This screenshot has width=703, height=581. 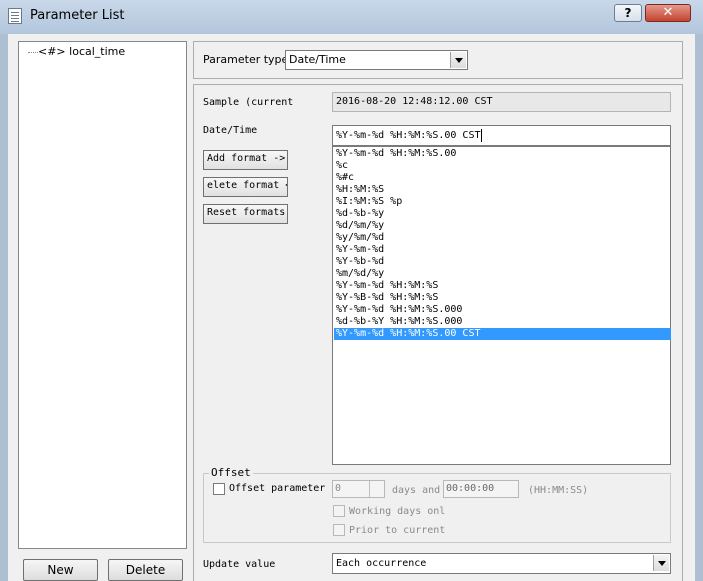 What do you see at coordinates (397, 530) in the screenshot?
I see `prior-to-current-label: Prior to current` at bounding box center [397, 530].